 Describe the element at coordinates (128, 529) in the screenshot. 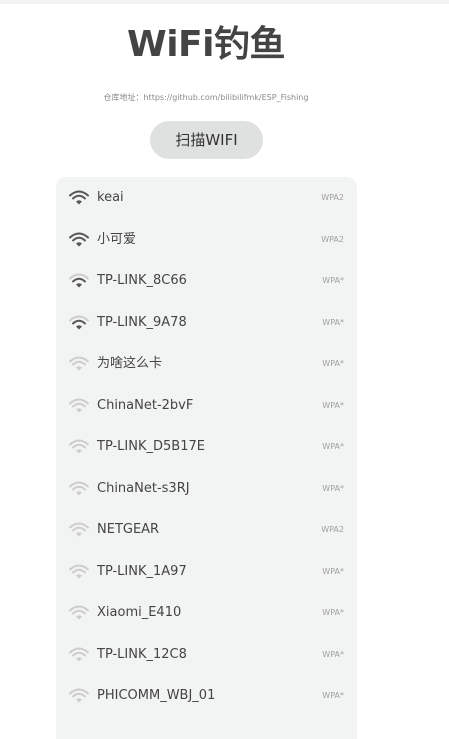

I see `wifi-ssid: NETGEAR` at that location.